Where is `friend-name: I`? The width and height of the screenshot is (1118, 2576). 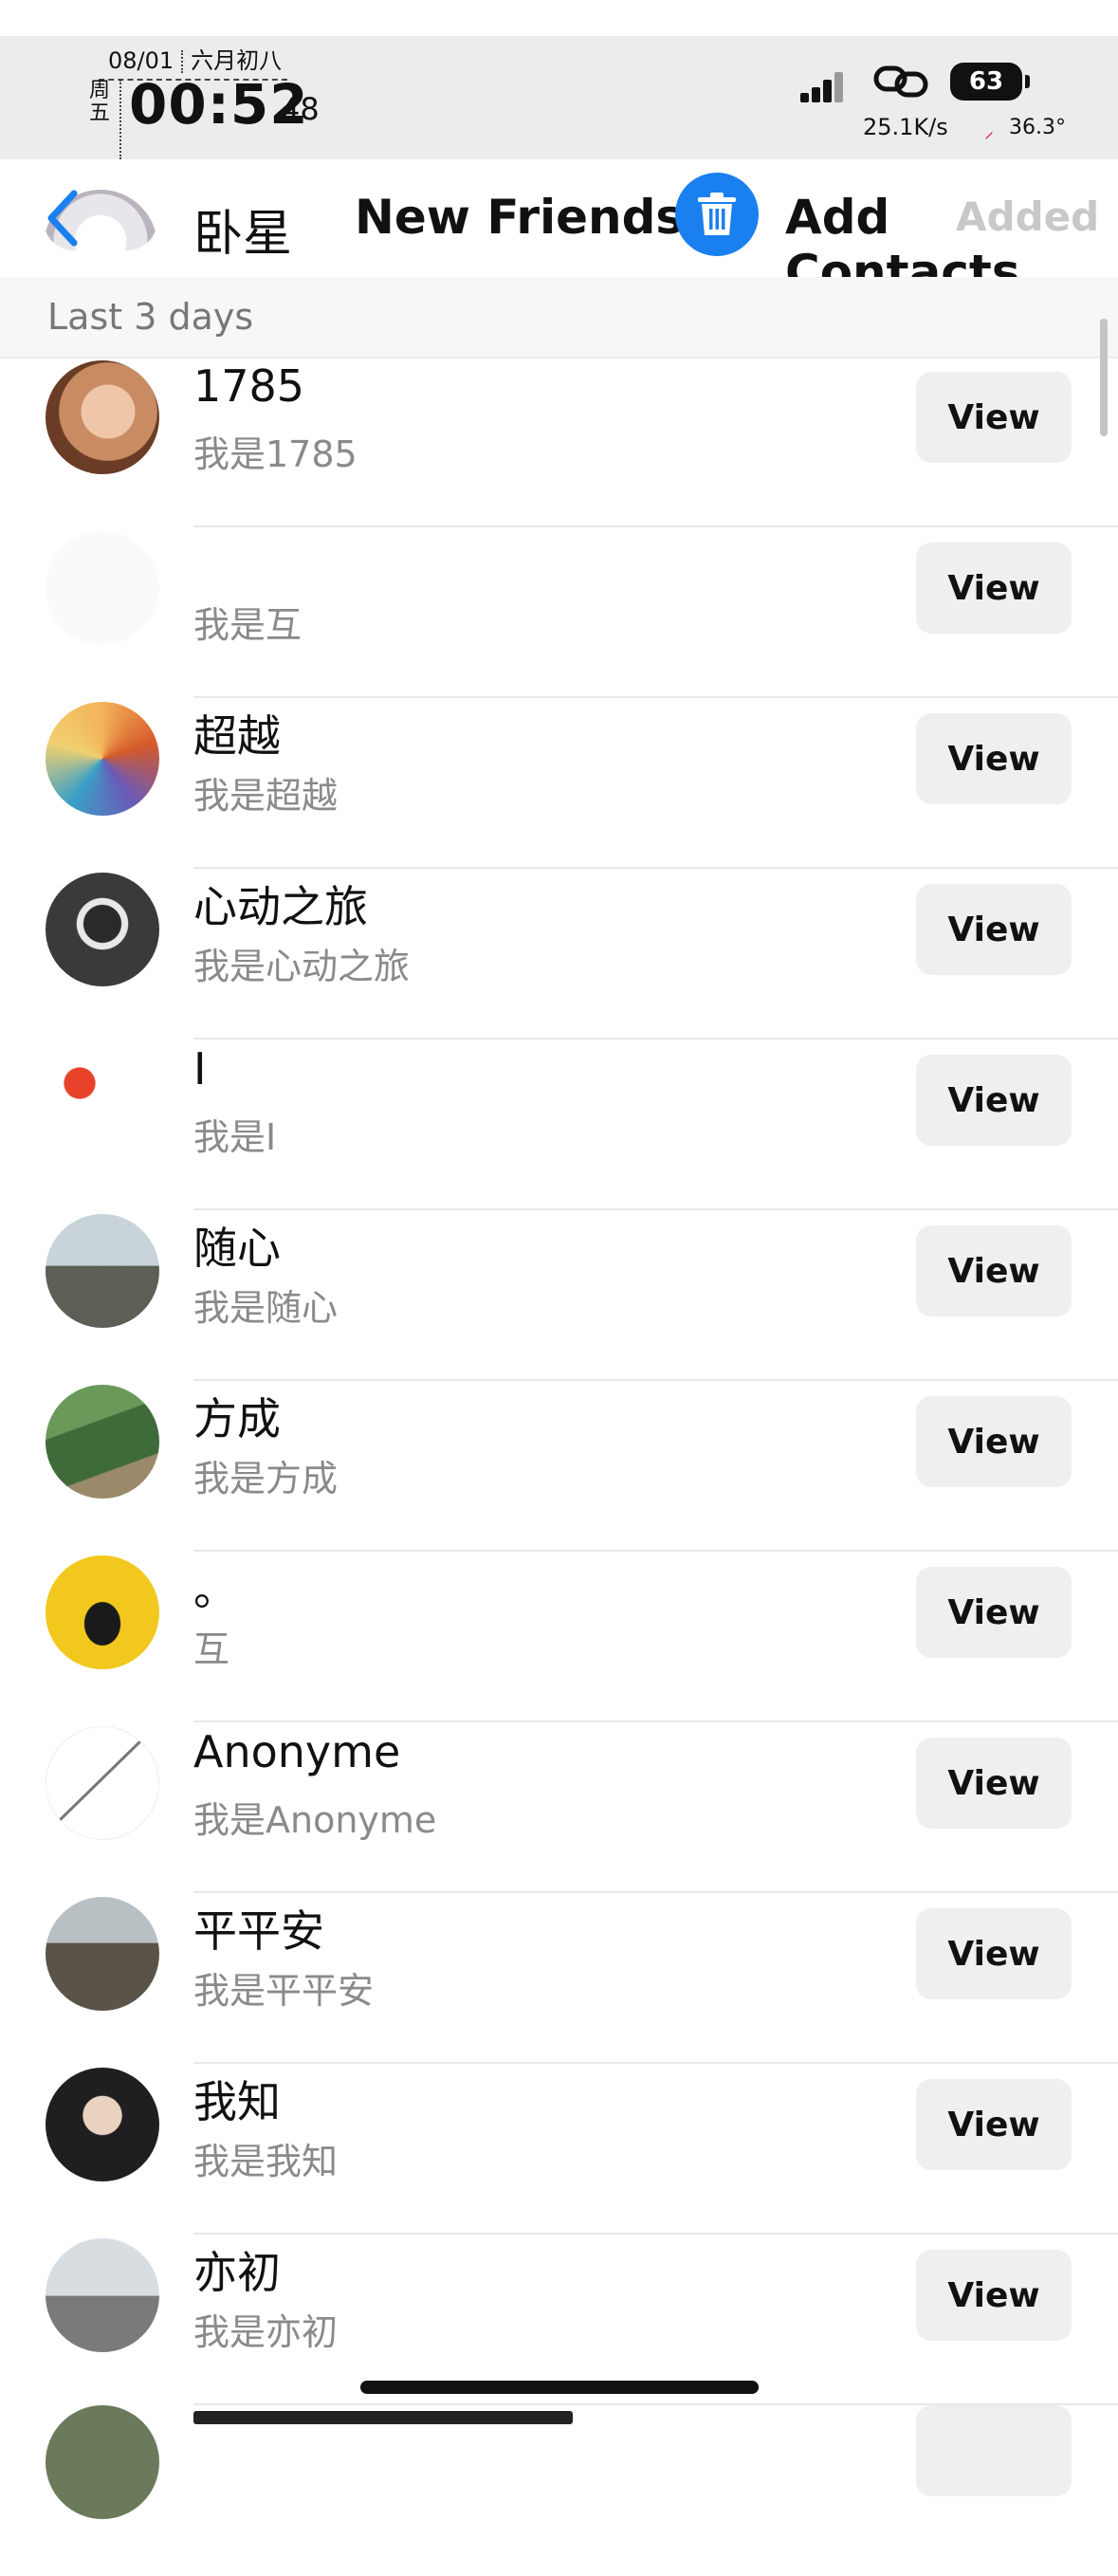
friend-name: I is located at coordinates (200, 1069).